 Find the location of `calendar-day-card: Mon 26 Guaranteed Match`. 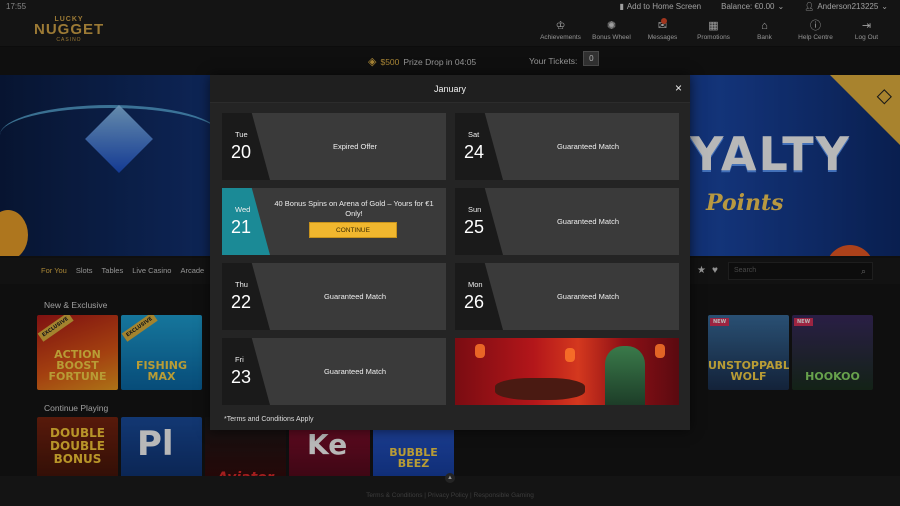

calendar-day-card: Mon 26 Guaranteed Match is located at coordinates (567, 296).